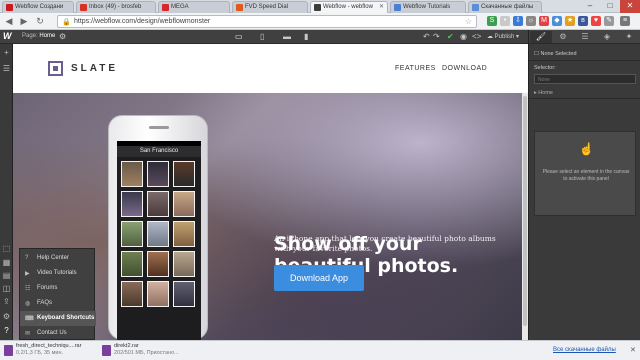 This screenshot has height=360, width=640. Describe the element at coordinates (24, 22) in the screenshot. I see `forward-icon: ▶` at that location.